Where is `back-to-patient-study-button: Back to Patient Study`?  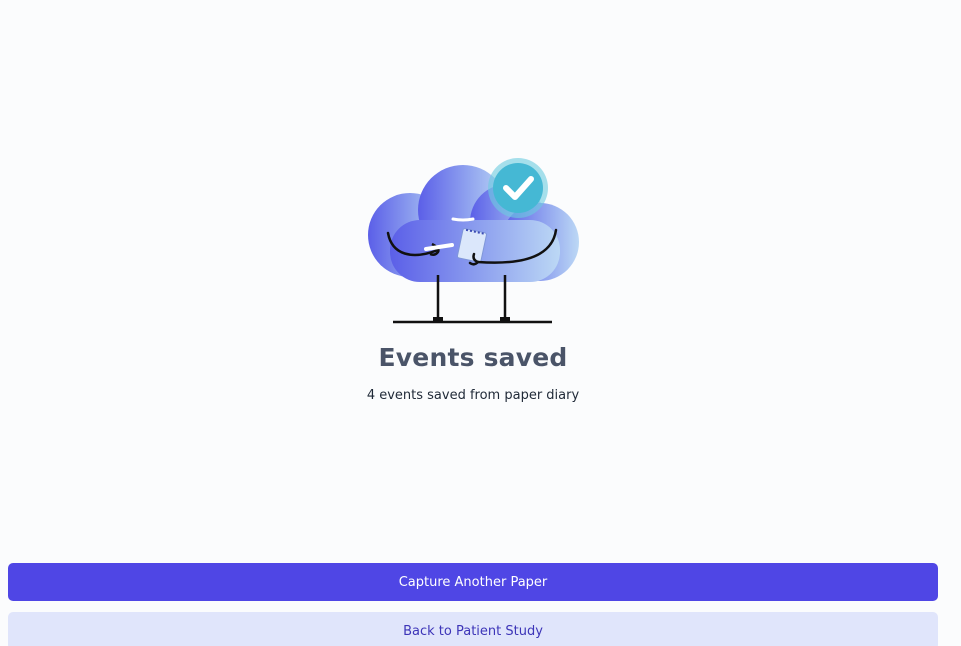 back-to-patient-study-button: Back to Patient Study is located at coordinates (473, 629).